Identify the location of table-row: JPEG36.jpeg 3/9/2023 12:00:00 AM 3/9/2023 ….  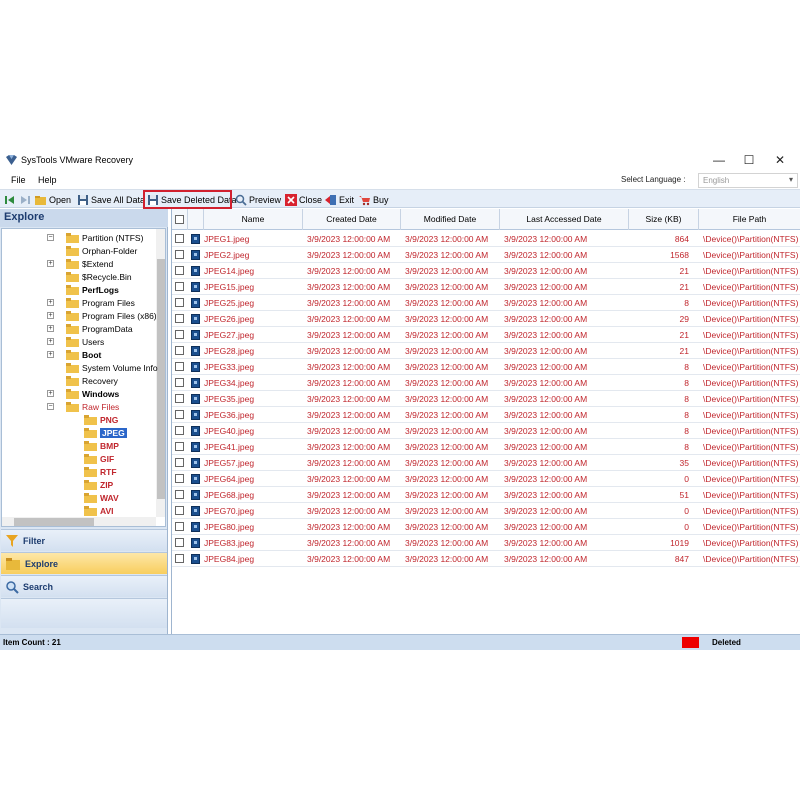
(486, 415).